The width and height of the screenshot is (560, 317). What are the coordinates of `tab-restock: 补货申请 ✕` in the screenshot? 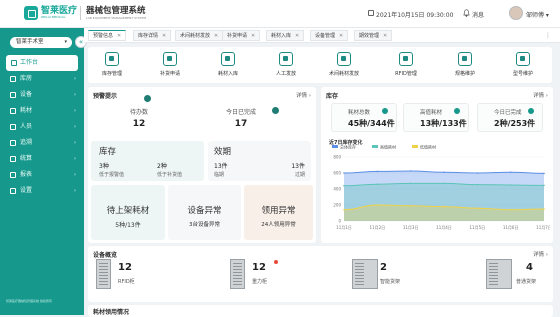 It's located at (241, 35).